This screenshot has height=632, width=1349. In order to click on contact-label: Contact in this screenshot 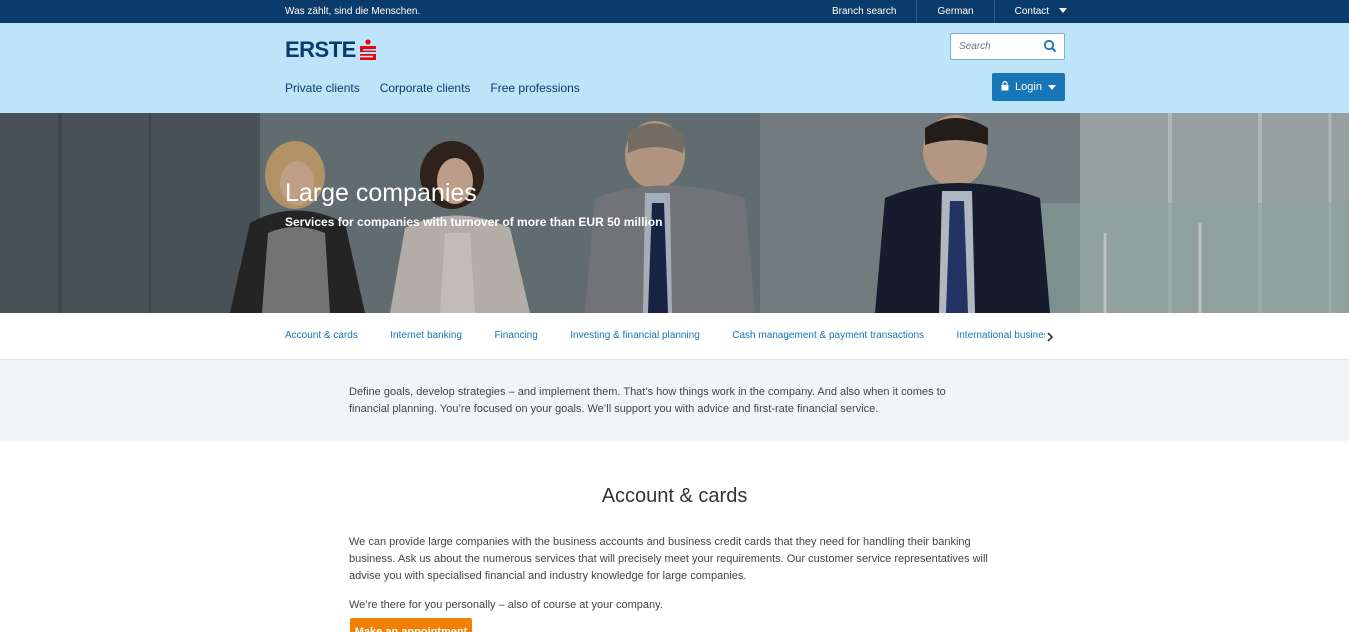, I will do `click(1032, 11)`.